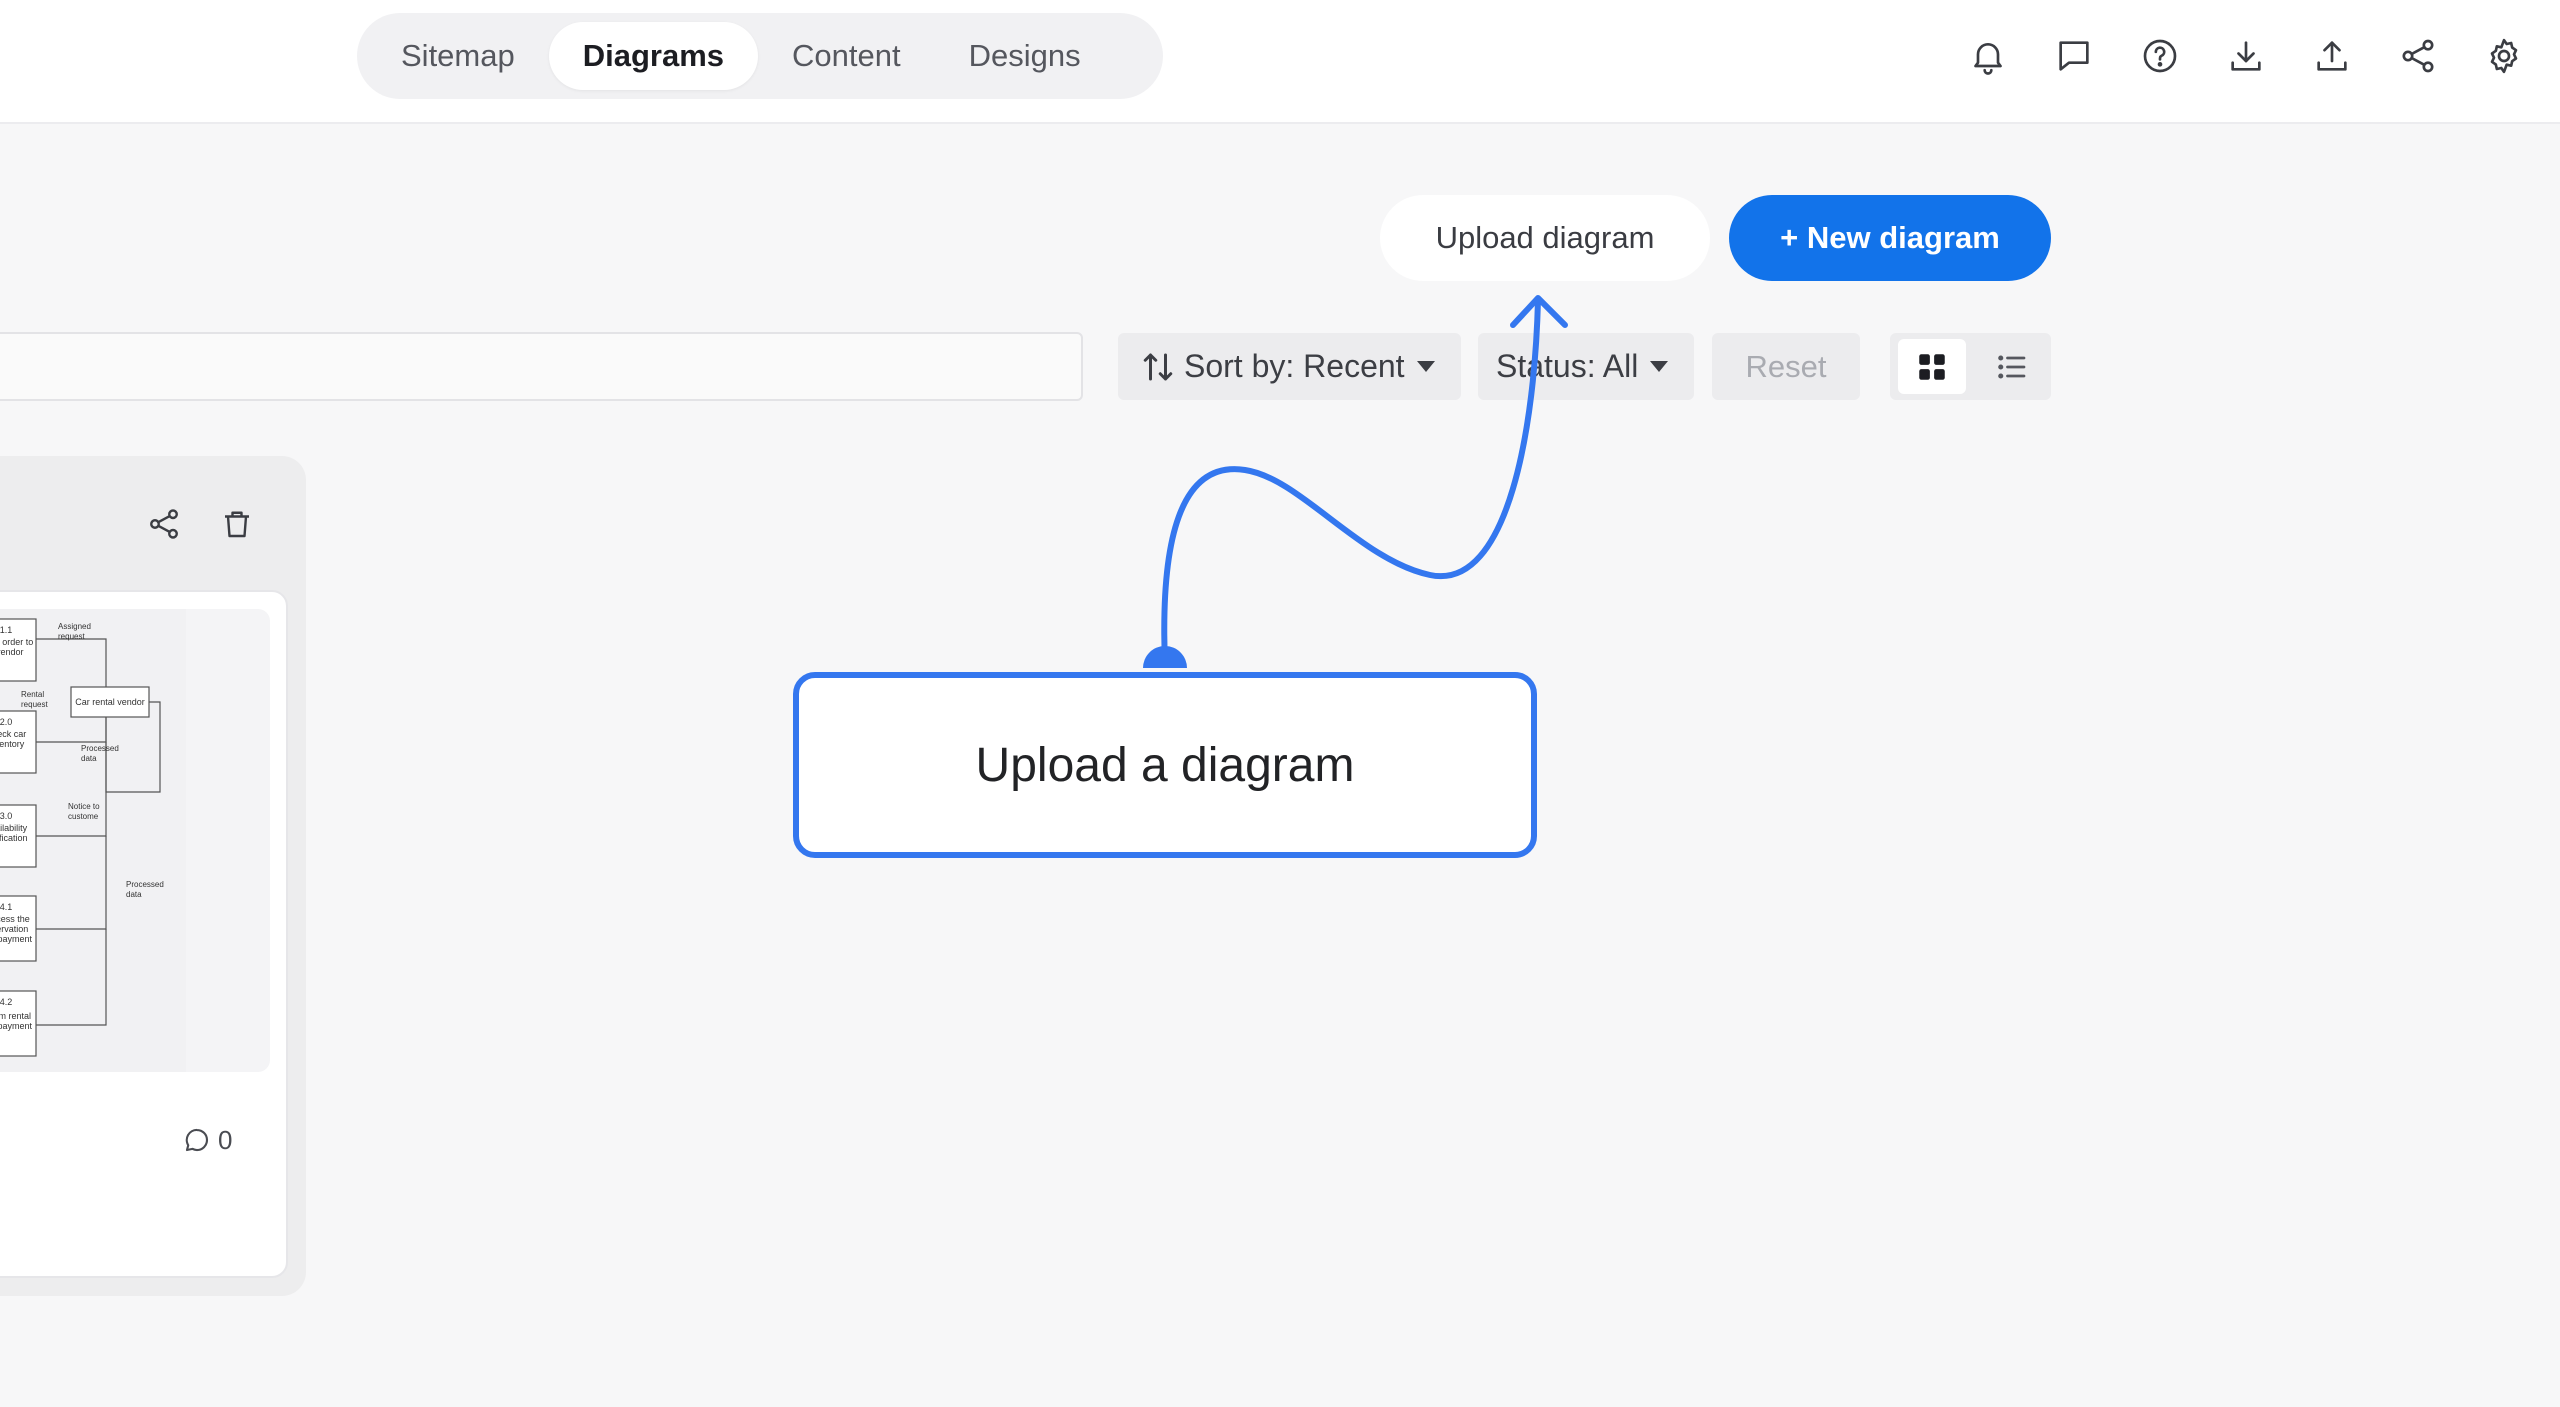 The width and height of the screenshot is (2560, 1407). What do you see at coordinates (16, 642) in the screenshot?
I see `svg-text: ssign order to` at bounding box center [16, 642].